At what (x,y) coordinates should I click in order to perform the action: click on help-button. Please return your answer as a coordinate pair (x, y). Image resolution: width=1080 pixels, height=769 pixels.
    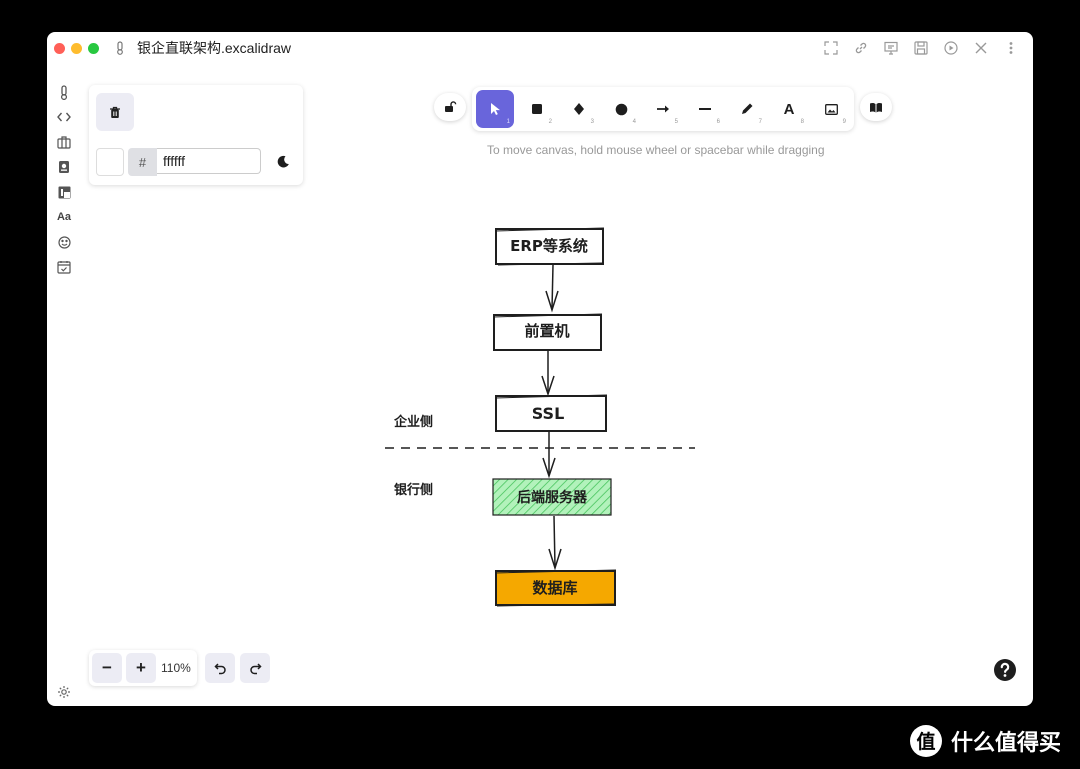
    Looking at the image, I should click on (1005, 670).